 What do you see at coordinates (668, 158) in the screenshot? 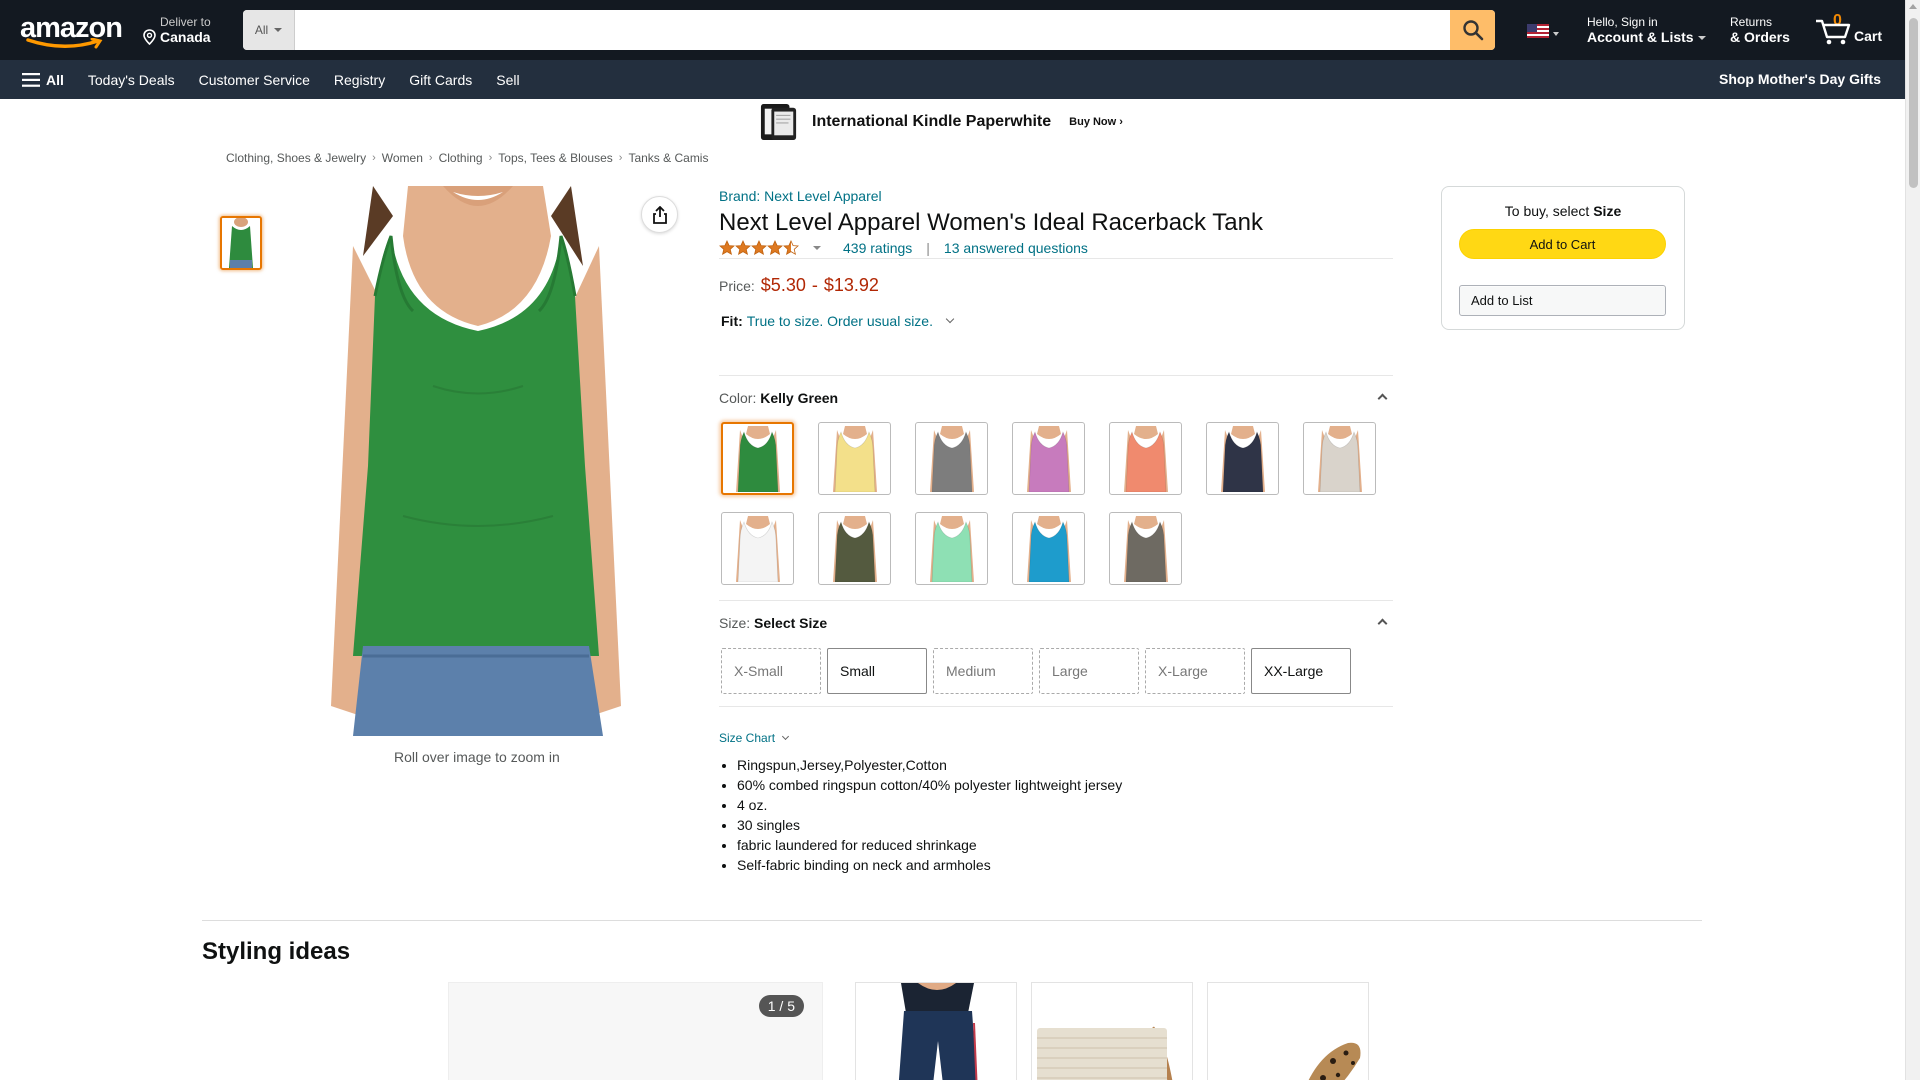
I see `breadcrumb-tanks-camis: Tanks & Camis` at bounding box center [668, 158].